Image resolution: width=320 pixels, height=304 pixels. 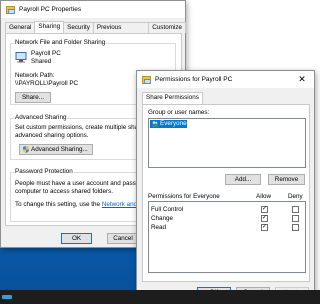 I want to click on deny-read-checkbox, so click(x=295, y=227).